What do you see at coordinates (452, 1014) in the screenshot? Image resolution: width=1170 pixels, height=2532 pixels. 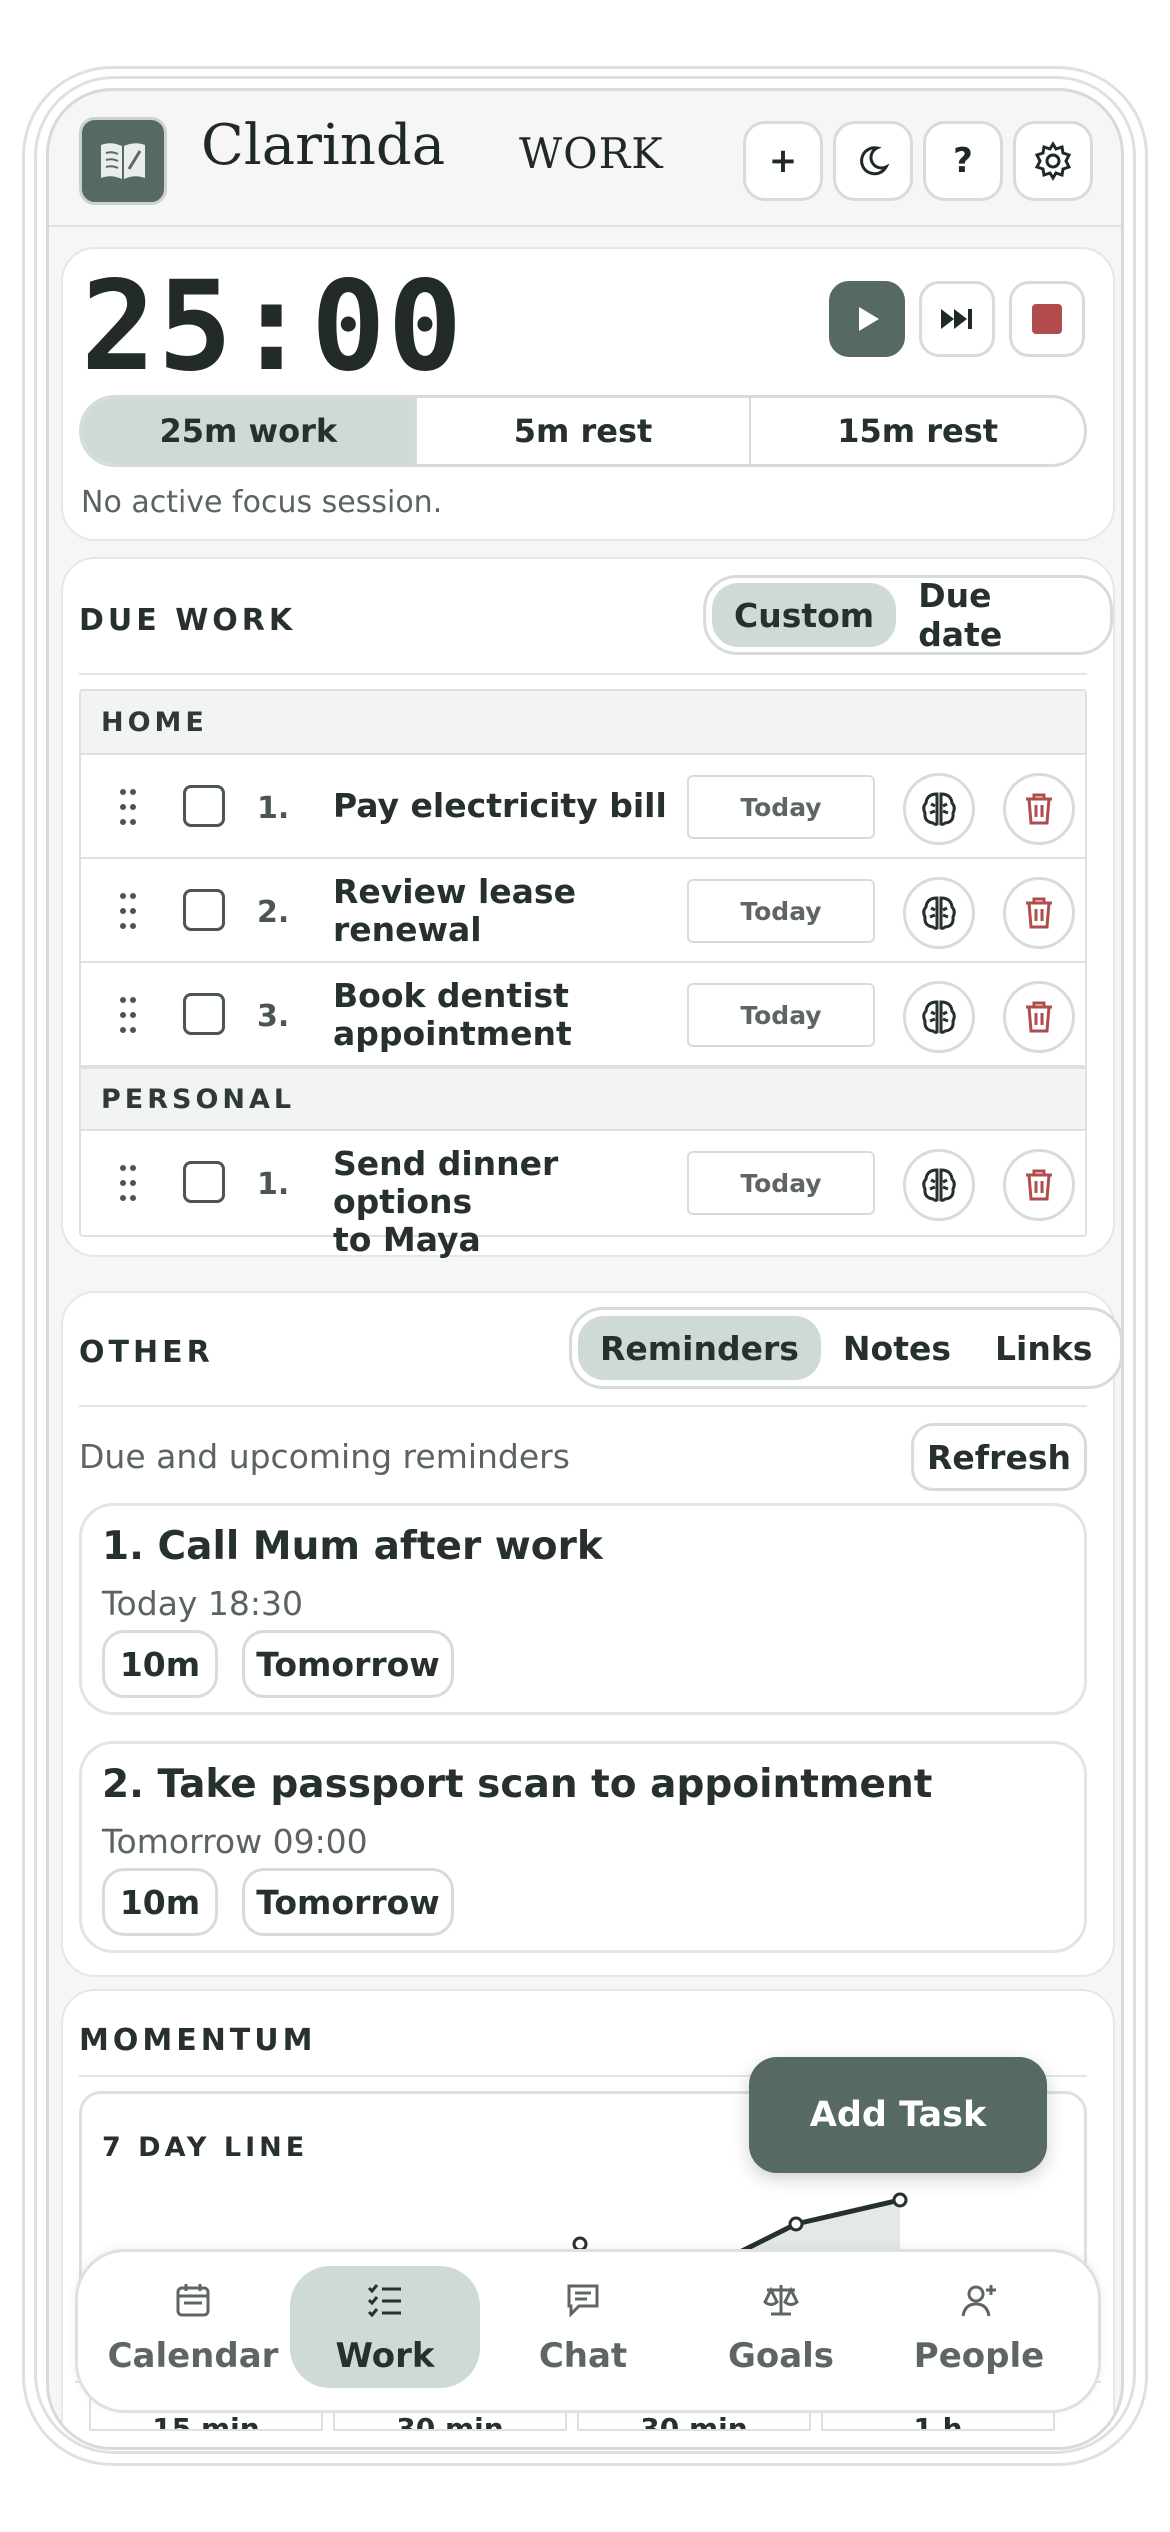 I see `task-title: Book dentist appointment` at bounding box center [452, 1014].